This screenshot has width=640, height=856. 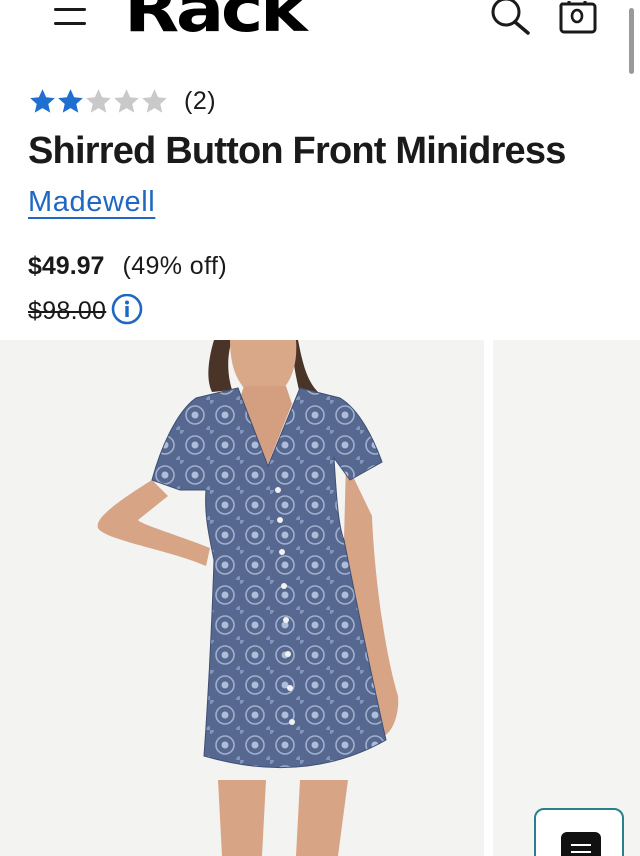 I want to click on shopping-bag-button, so click(x=578, y=20).